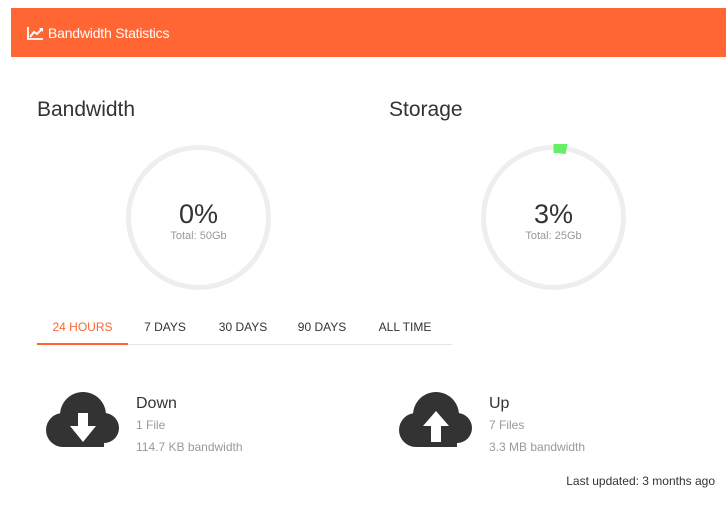  I want to click on panel-header: Bandwidth Statistics, so click(368, 32).